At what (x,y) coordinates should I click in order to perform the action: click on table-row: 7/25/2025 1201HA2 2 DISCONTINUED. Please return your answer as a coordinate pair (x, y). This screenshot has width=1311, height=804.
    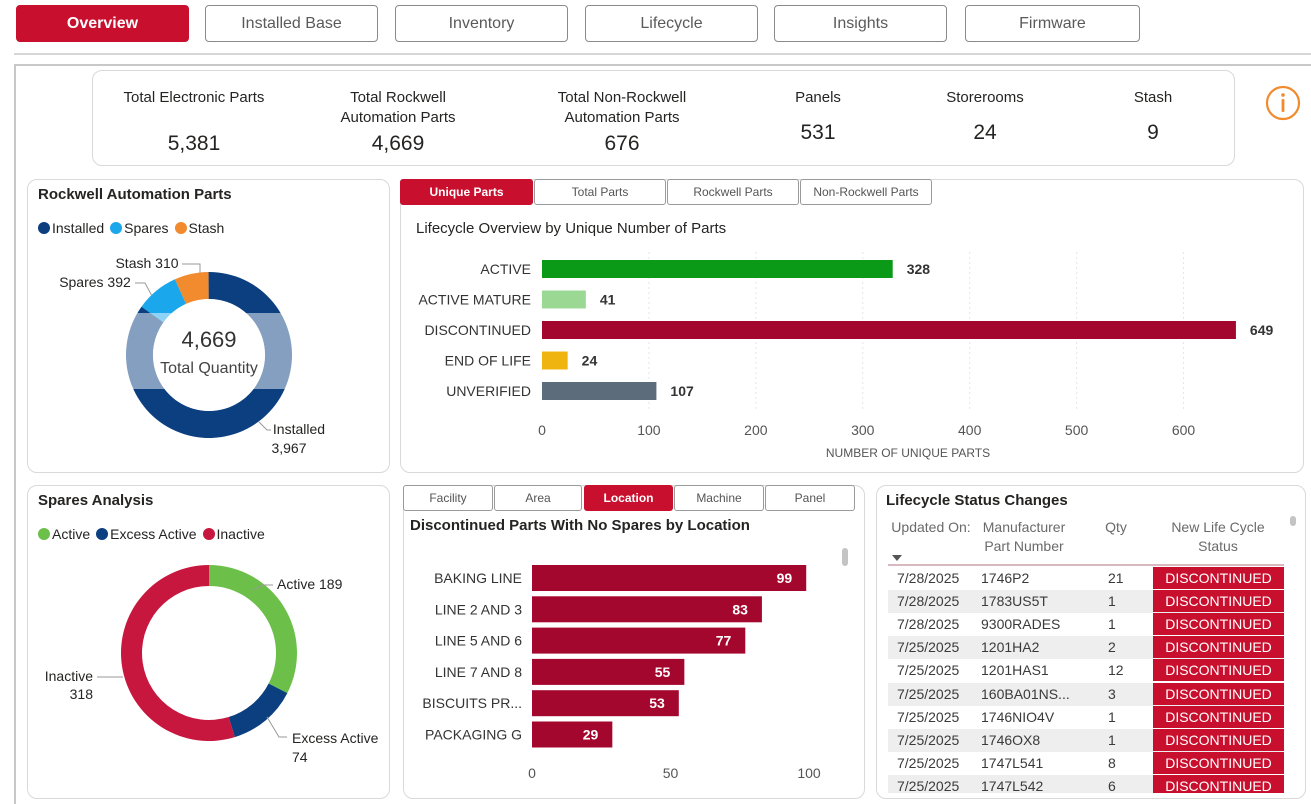
    Looking at the image, I should click on (1086, 648).